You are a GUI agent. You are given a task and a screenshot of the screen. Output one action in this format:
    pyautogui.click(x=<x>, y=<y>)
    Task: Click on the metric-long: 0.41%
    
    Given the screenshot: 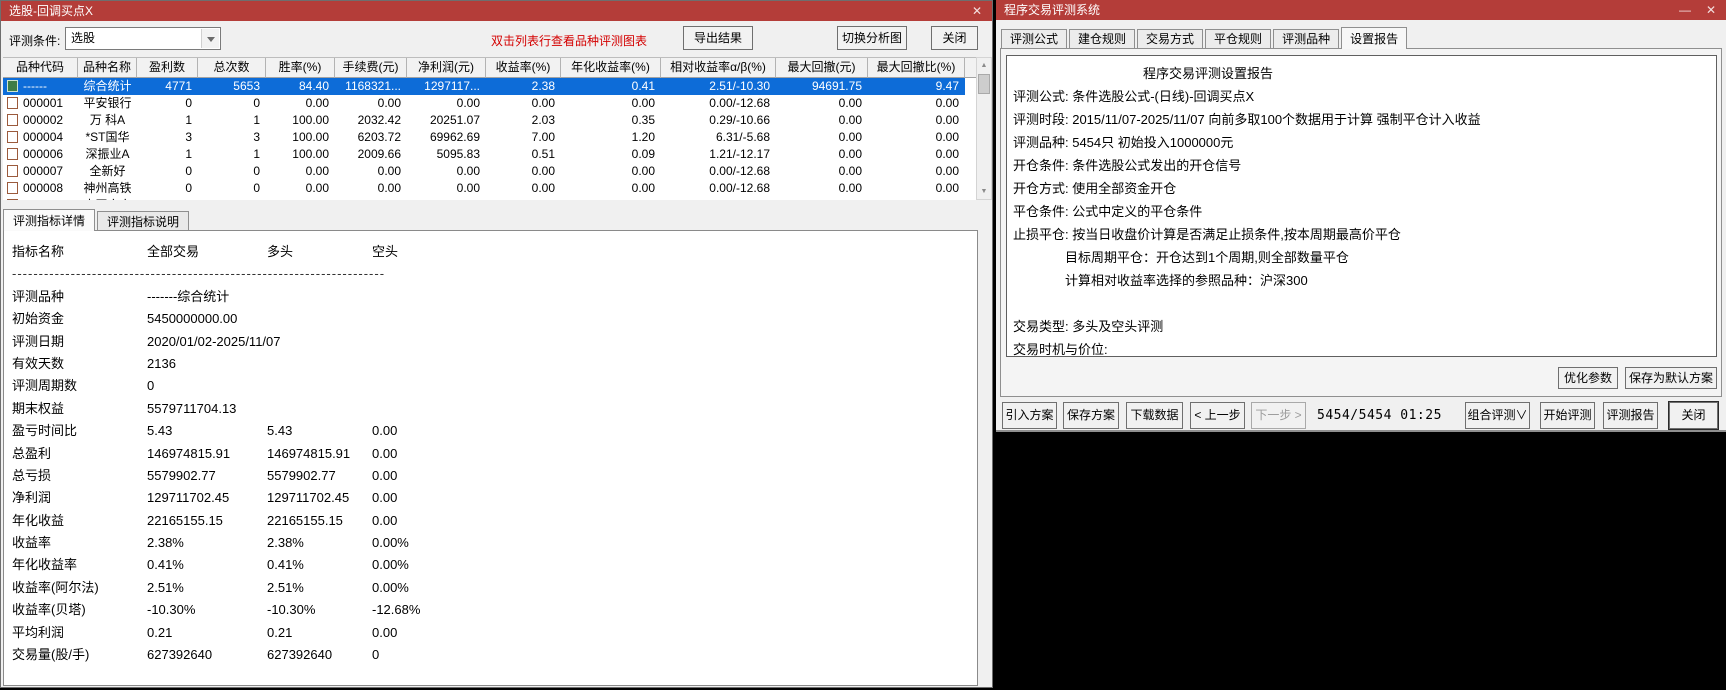 What is the action you would take?
    pyautogui.click(x=285, y=565)
    